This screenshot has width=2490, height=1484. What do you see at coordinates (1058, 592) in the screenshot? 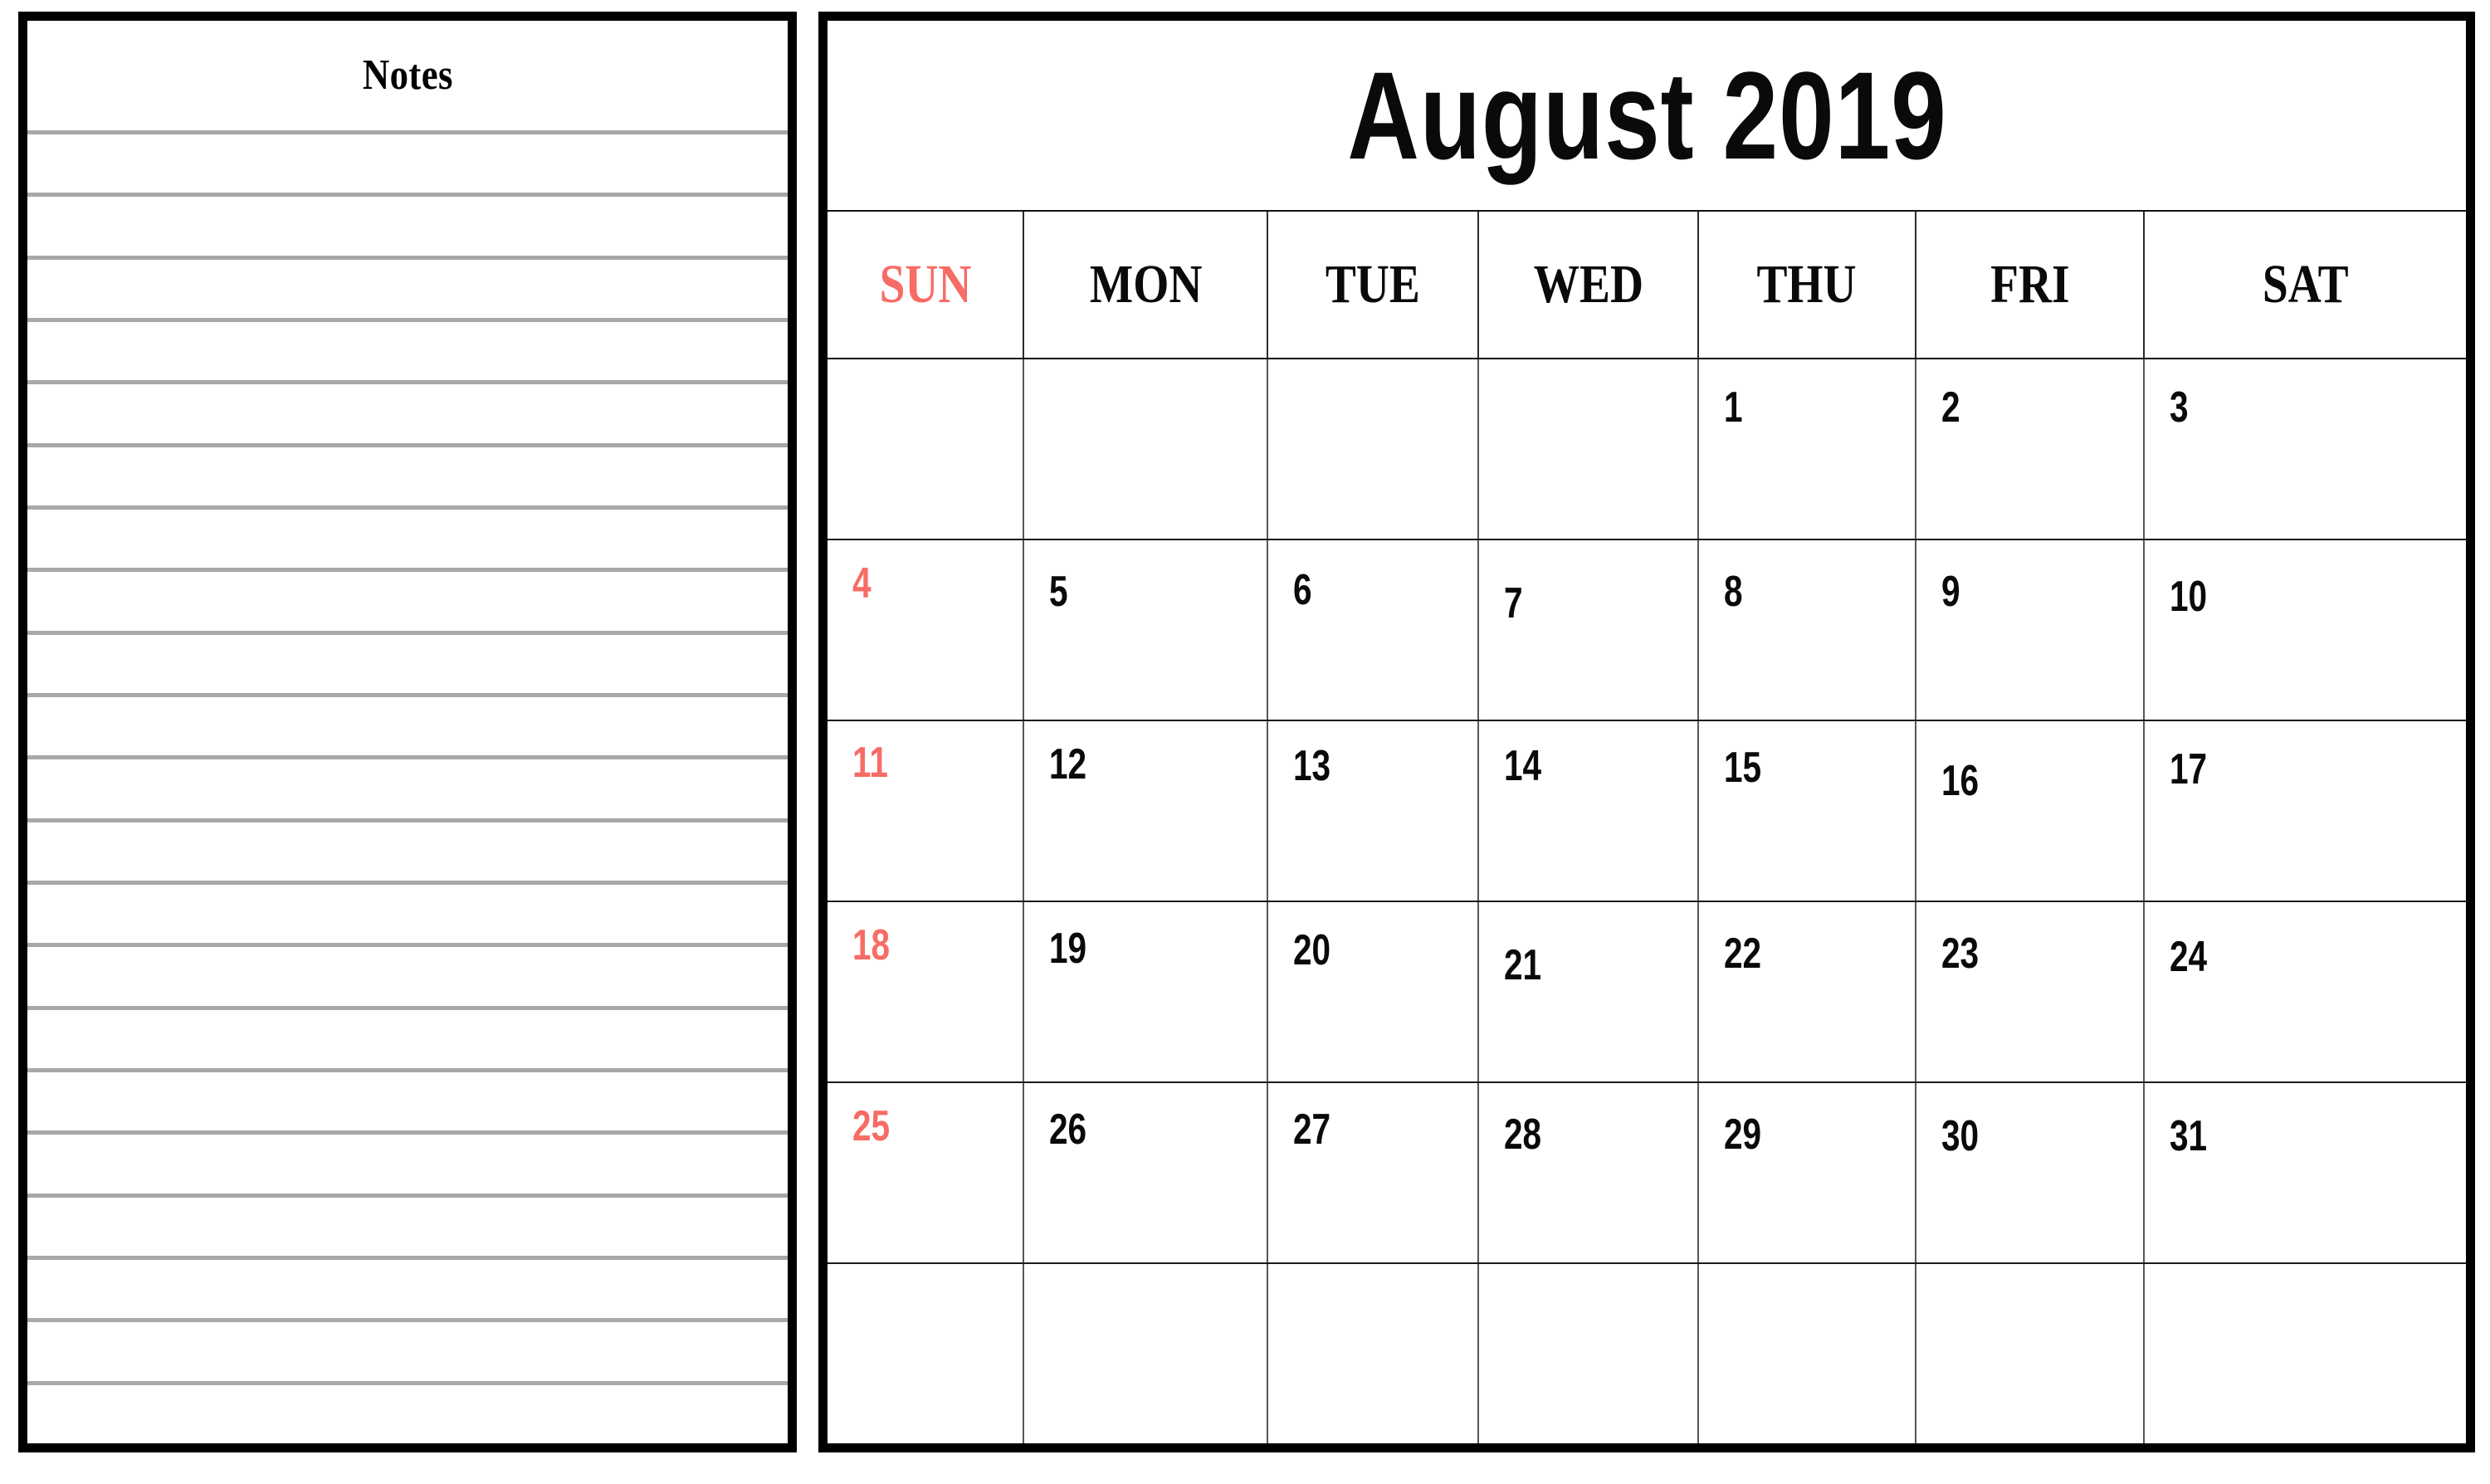
I see `calendar-day-number: 5` at bounding box center [1058, 592].